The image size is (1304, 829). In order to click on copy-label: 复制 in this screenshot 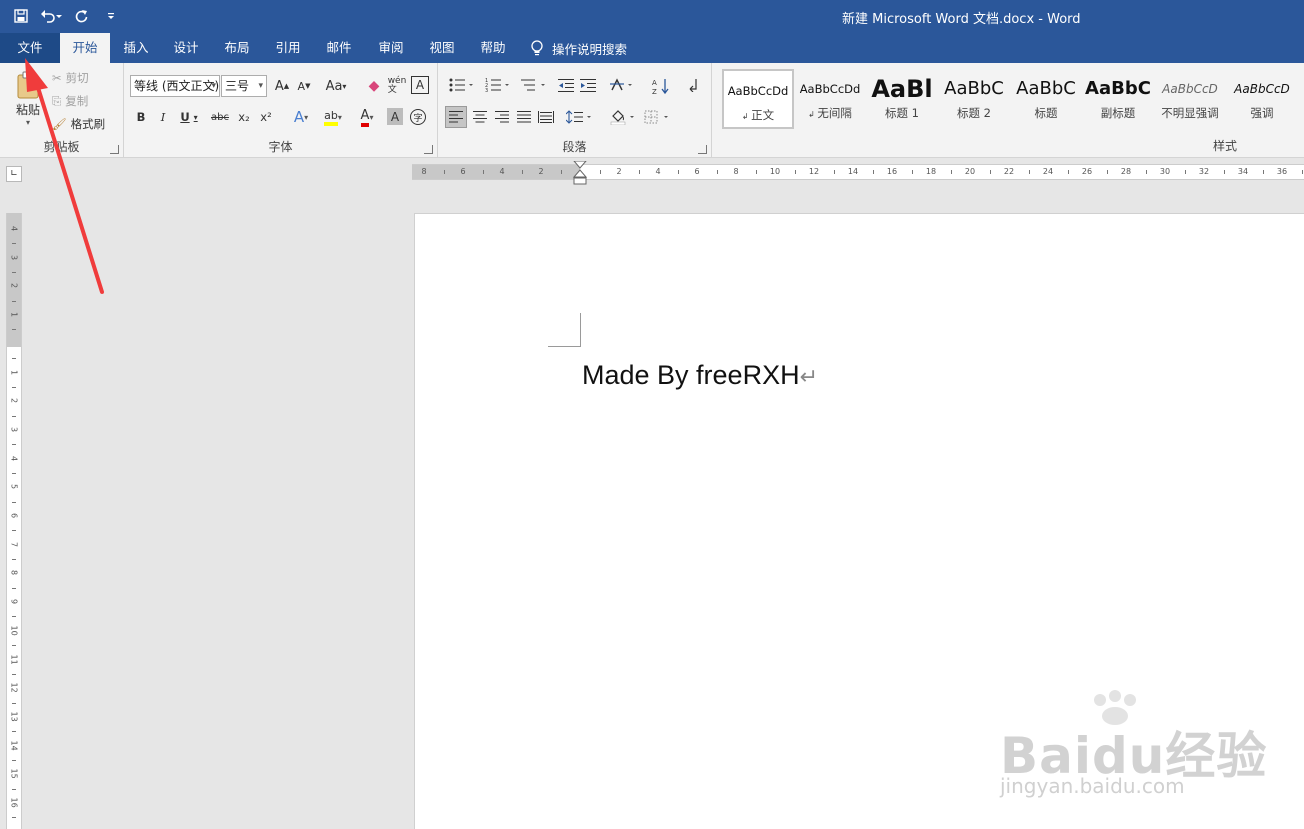, I will do `click(77, 101)`.